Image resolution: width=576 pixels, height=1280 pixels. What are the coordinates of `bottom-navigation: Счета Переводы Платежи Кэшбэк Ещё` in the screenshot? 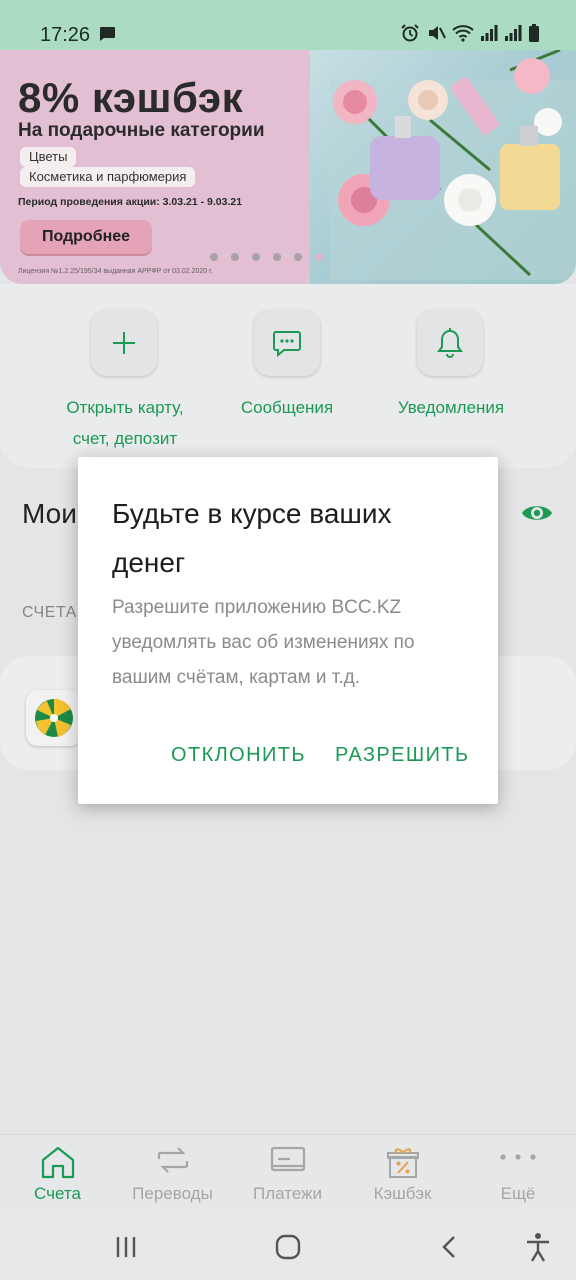 It's located at (288, 1174).